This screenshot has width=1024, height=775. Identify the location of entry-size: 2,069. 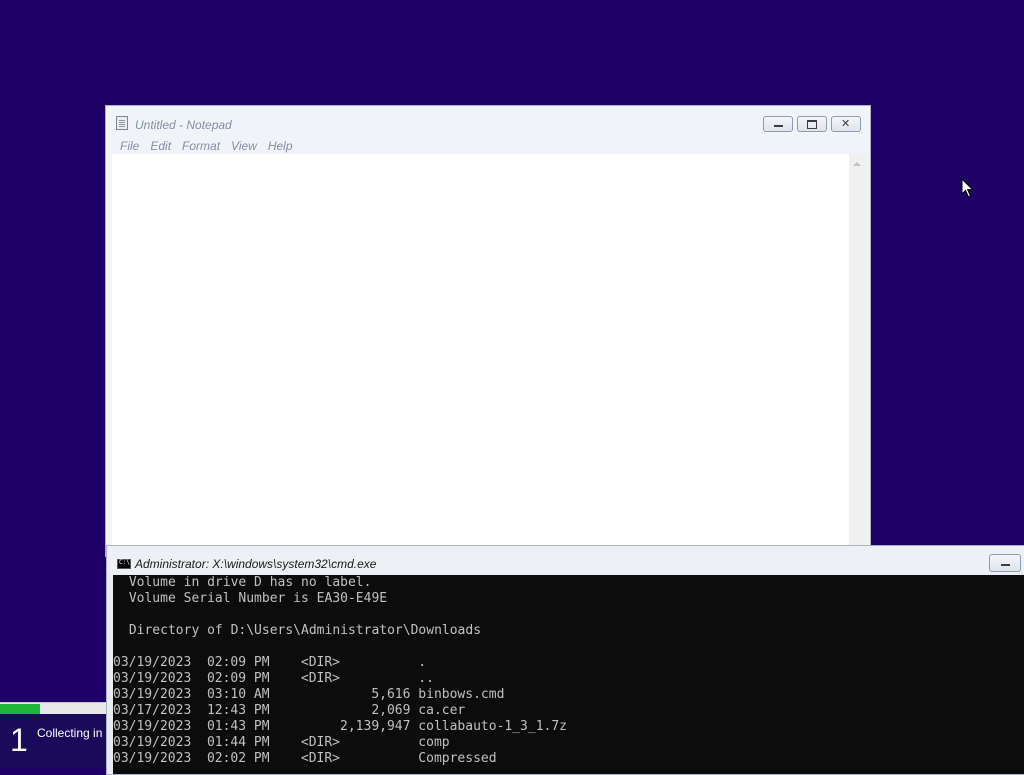
(391, 710).